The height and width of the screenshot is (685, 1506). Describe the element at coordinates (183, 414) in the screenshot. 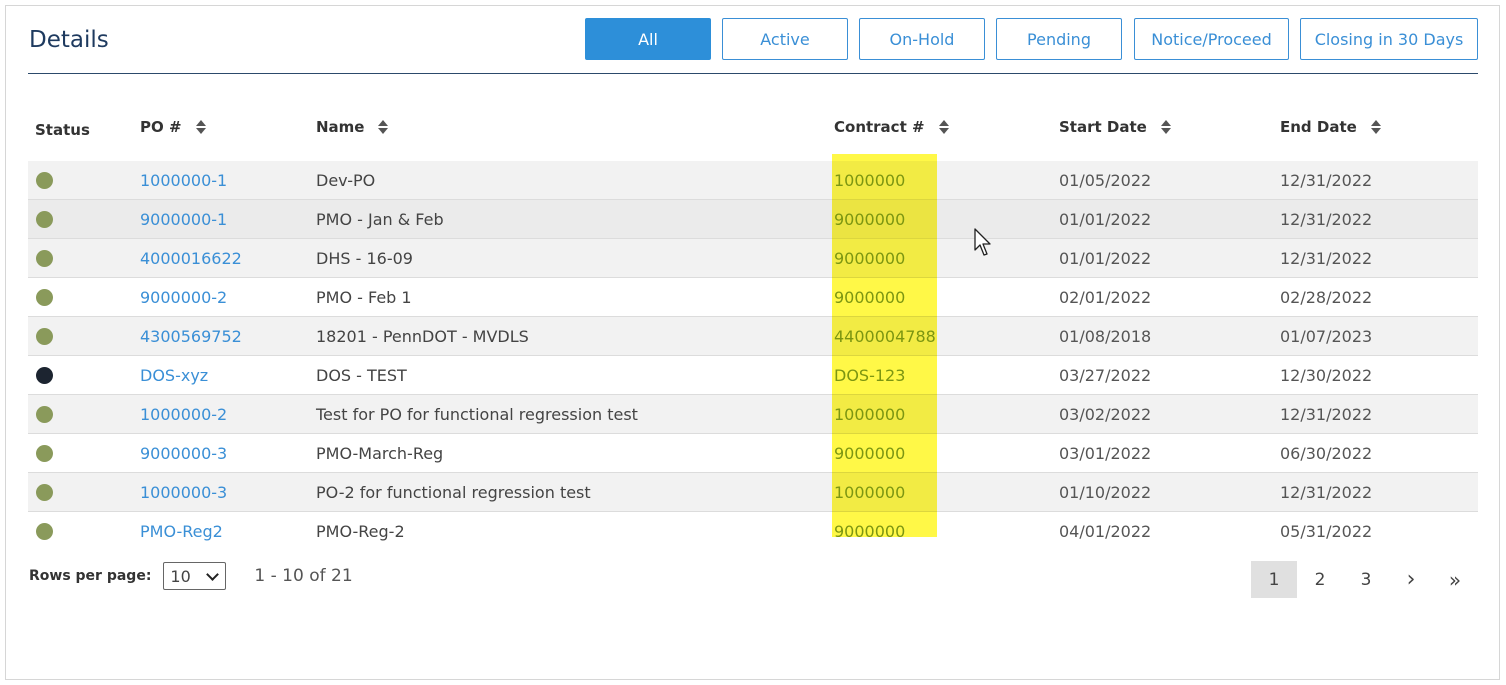

I see `po-link: 1000000-2` at that location.